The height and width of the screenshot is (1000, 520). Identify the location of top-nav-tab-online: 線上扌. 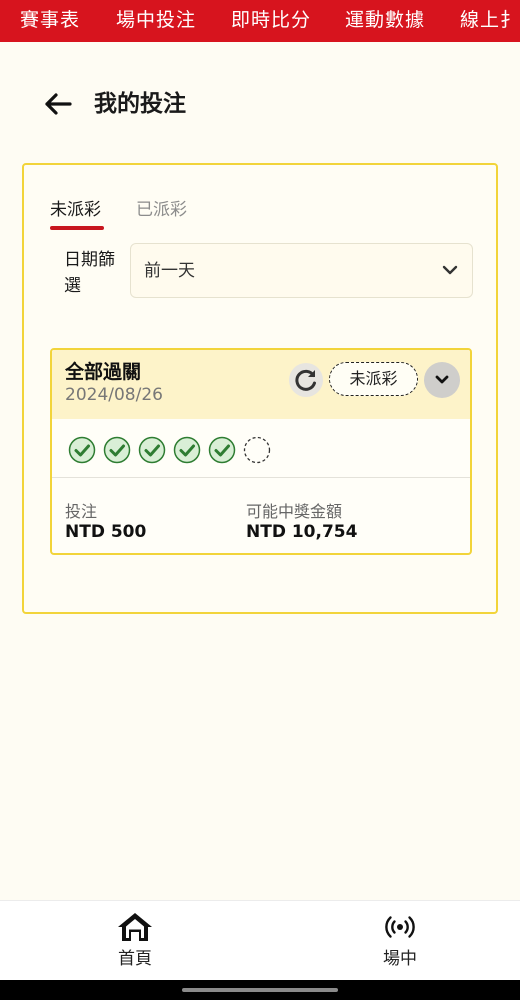
(490, 21).